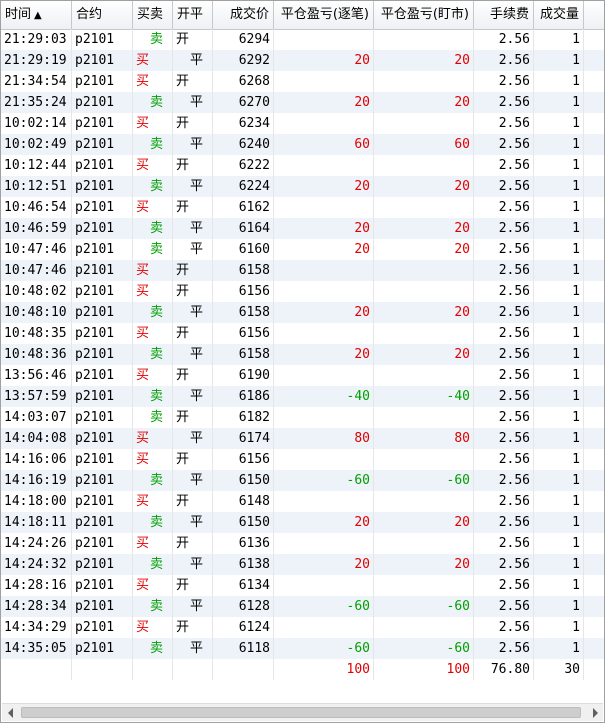 This screenshot has width=605, height=723. Describe the element at coordinates (324, 186) in the screenshot. I see `cell-pnl-trade: 20` at that location.